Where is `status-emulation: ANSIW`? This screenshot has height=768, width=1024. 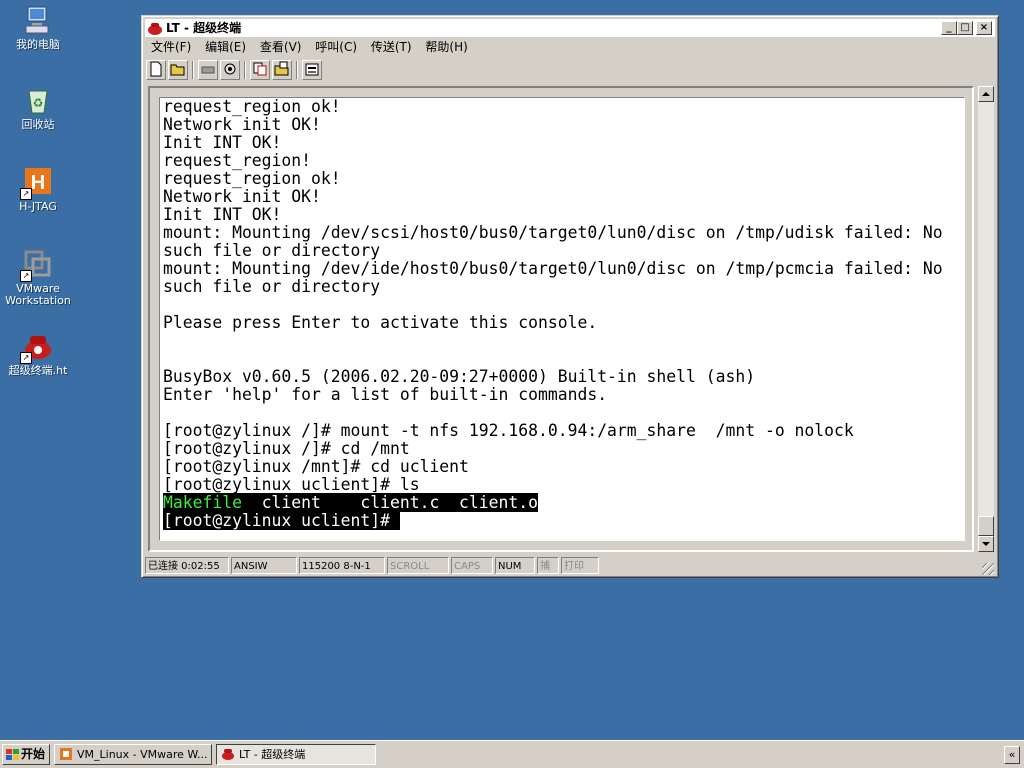 status-emulation: ANSIW is located at coordinates (264, 565).